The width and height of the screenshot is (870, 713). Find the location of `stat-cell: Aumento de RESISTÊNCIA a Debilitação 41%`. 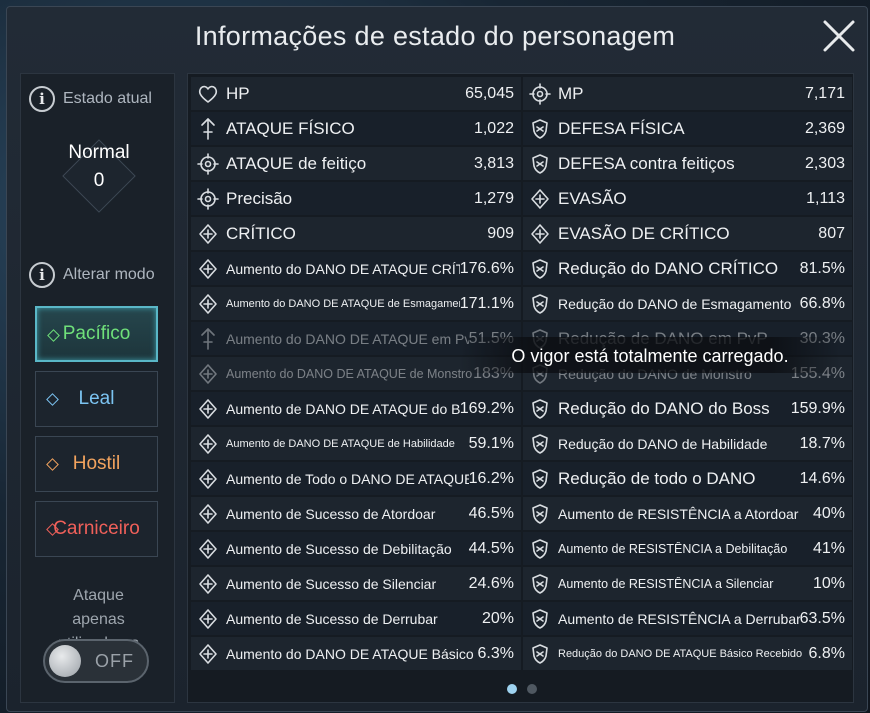

stat-cell: Aumento de RESISTÊNCIA a Debilitação 41% is located at coordinates (687, 548).